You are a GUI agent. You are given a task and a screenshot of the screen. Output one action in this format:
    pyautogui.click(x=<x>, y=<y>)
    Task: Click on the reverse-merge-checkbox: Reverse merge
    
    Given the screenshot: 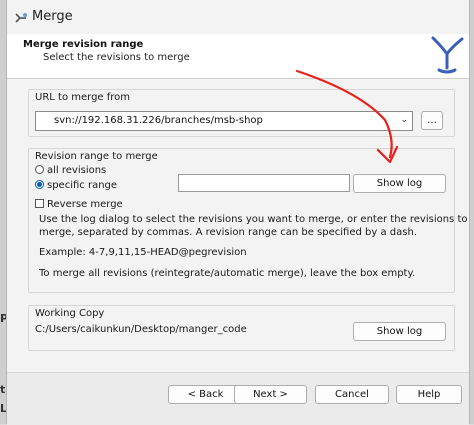 What is the action you would take?
    pyautogui.click(x=79, y=204)
    